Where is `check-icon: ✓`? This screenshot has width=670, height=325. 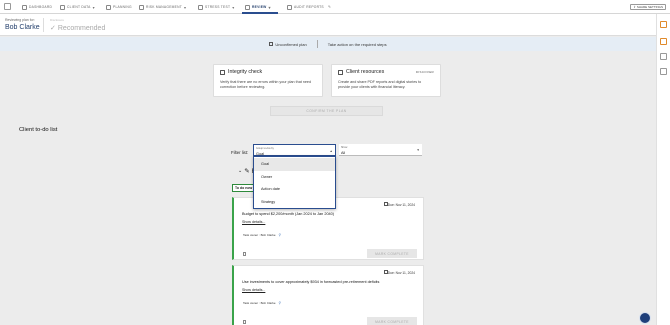
check-icon: ✓ is located at coordinates (53, 28).